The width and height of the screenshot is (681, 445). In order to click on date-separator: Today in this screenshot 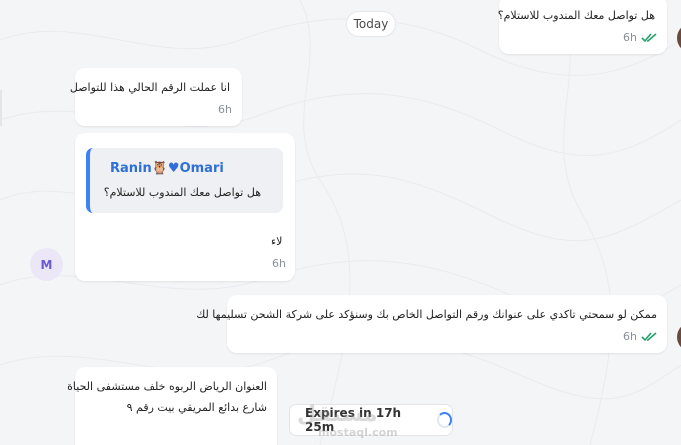, I will do `click(371, 24)`.